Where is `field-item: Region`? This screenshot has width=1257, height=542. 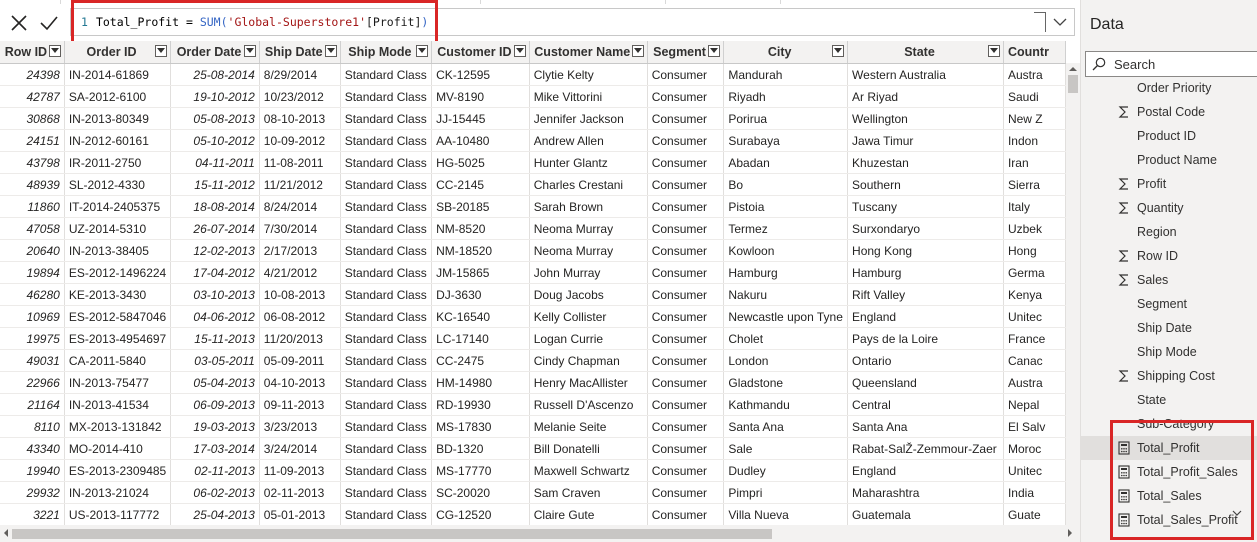 field-item: Region is located at coordinates (1169, 232).